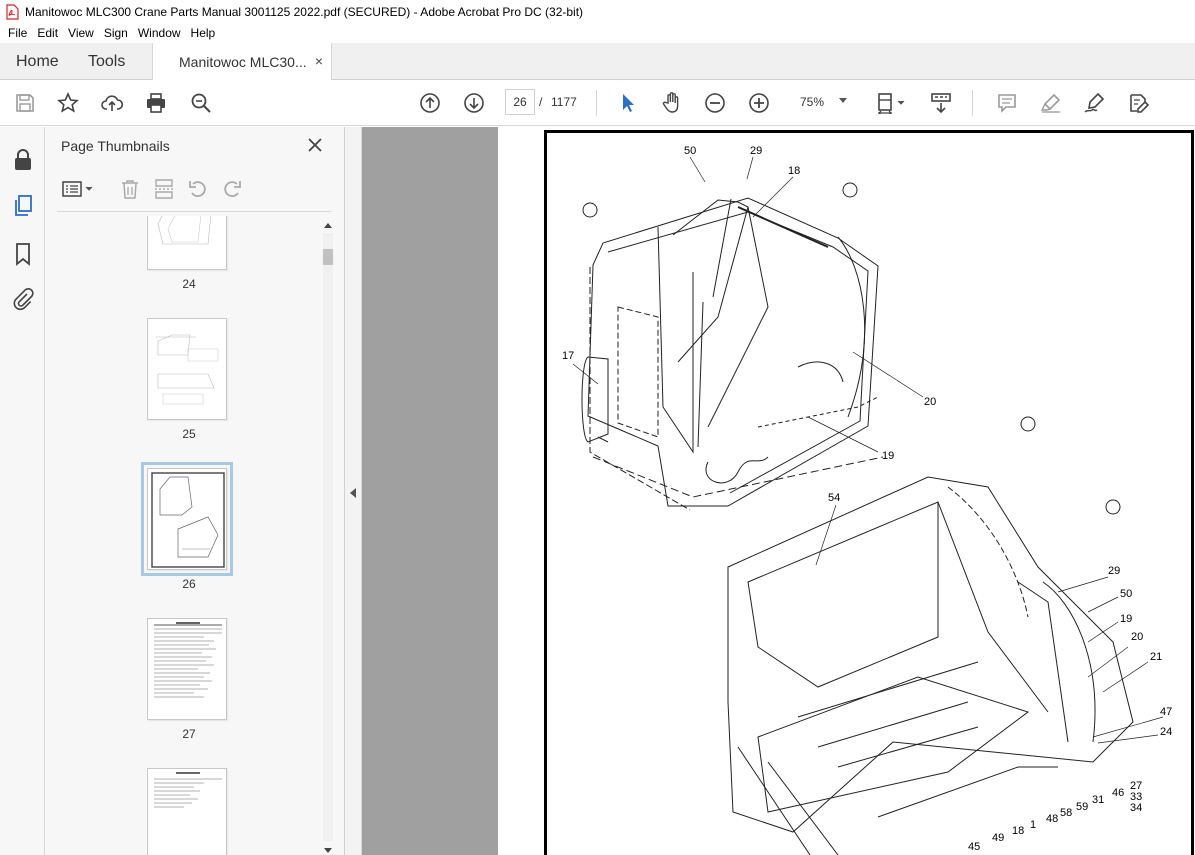  What do you see at coordinates (568, 356) in the screenshot?
I see `part-callout: 17` at bounding box center [568, 356].